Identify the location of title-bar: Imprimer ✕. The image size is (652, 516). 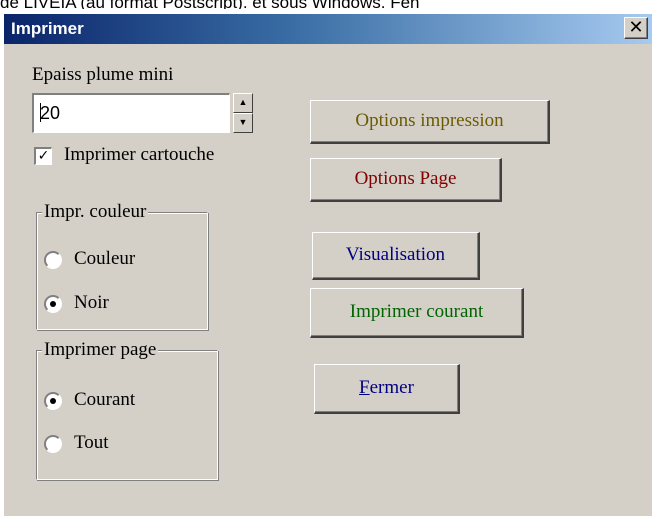
(328, 29).